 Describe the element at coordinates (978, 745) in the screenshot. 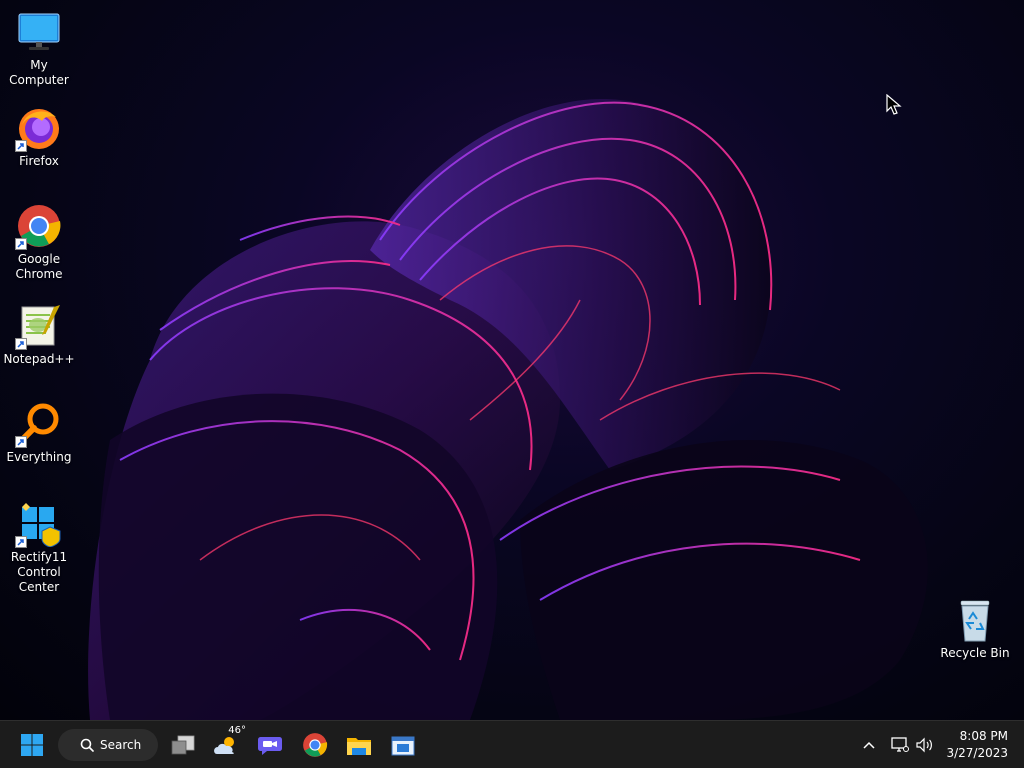

I see `clock-button: 8:08 PM 3/27/2023` at that location.